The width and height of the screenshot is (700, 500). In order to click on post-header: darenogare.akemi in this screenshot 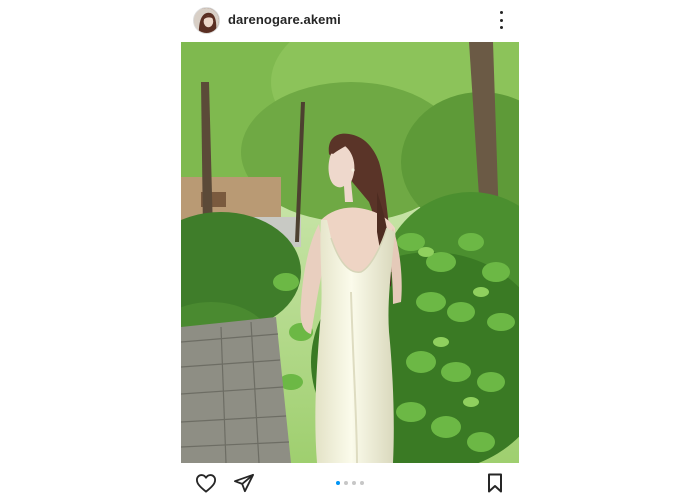, I will do `click(350, 21)`.